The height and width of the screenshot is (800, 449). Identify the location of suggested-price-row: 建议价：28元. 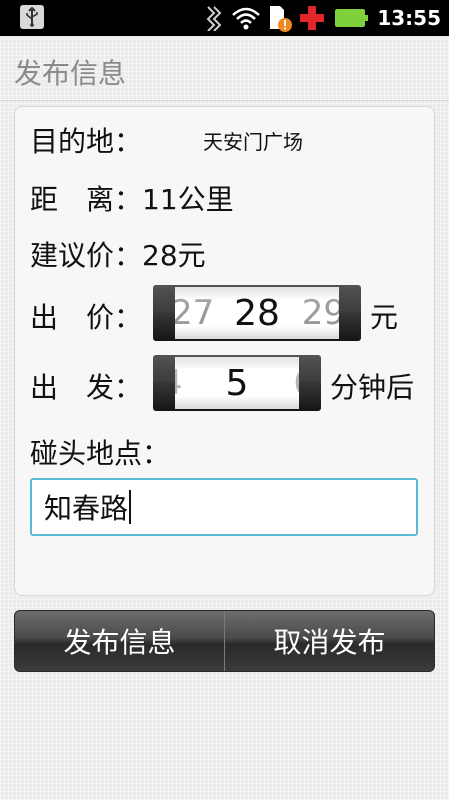
(118, 254).